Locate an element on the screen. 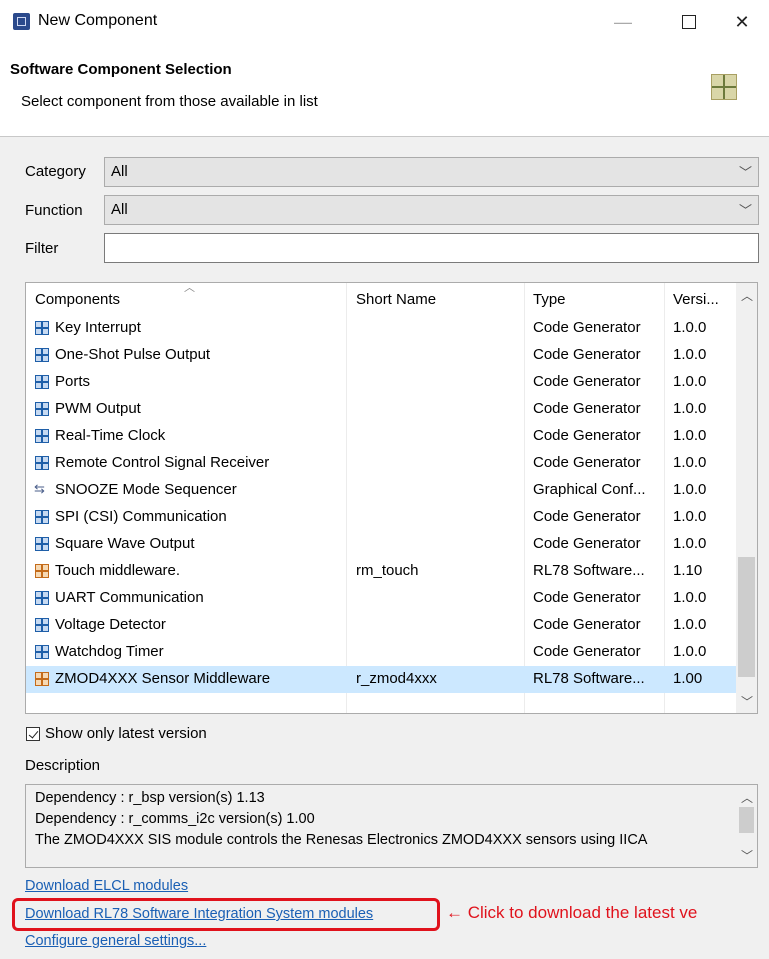  filter-input is located at coordinates (431, 248).